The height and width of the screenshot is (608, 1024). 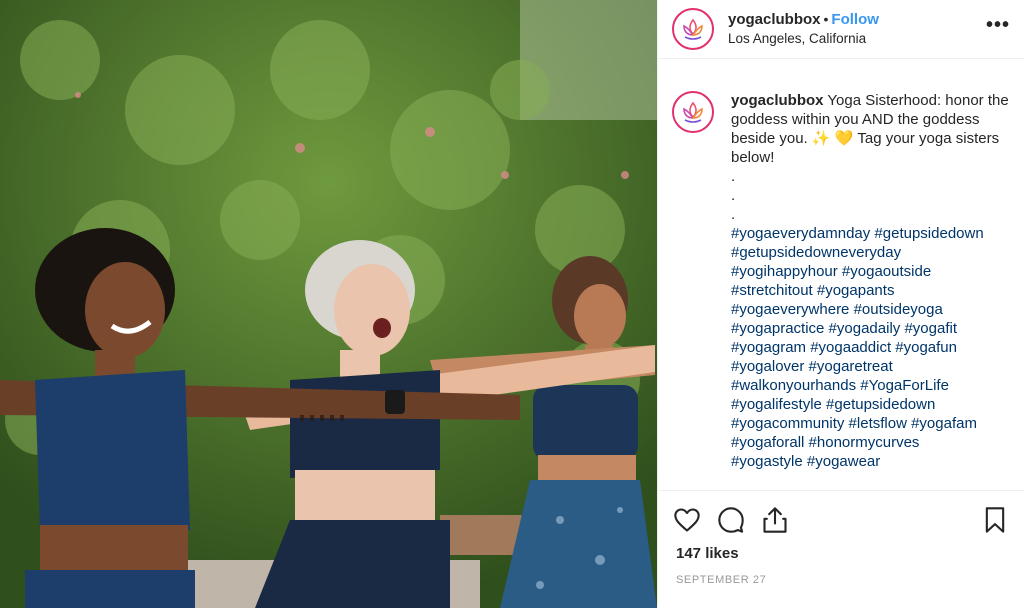 I want to click on hashtag-line: #yogaeverywhere #outsideyoga, so click(x=870, y=309).